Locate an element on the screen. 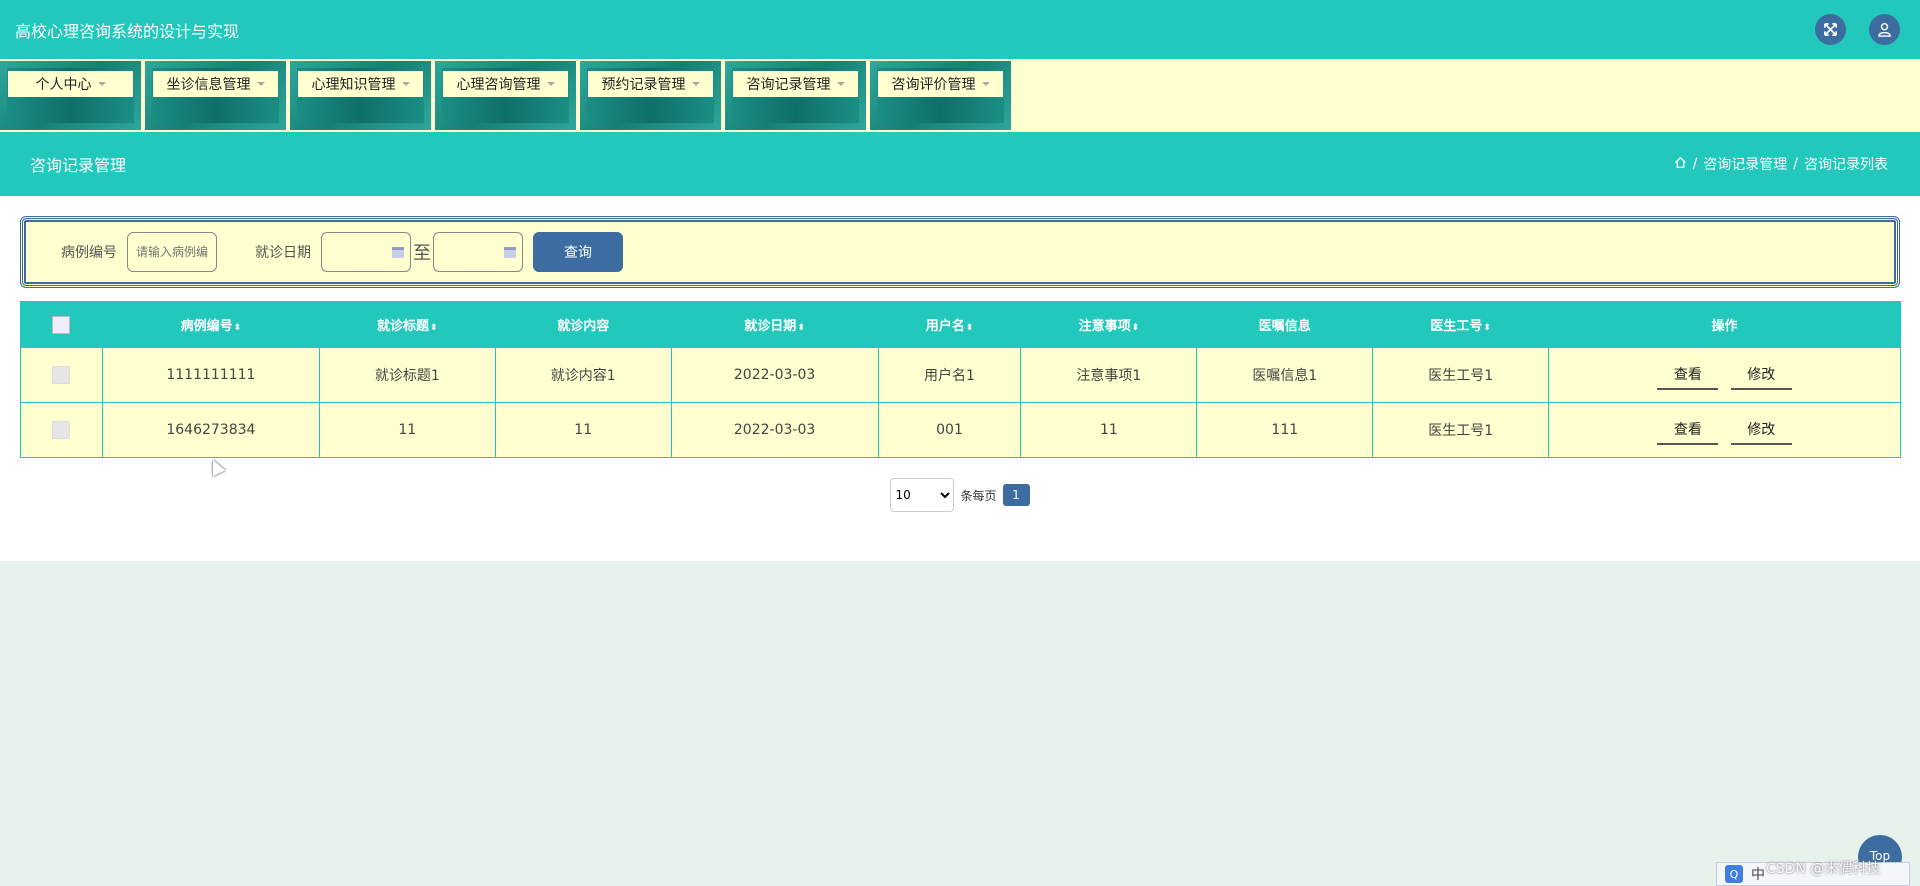 The image size is (1920, 886). case-no-label: 病例编号 is located at coordinates (89, 253).